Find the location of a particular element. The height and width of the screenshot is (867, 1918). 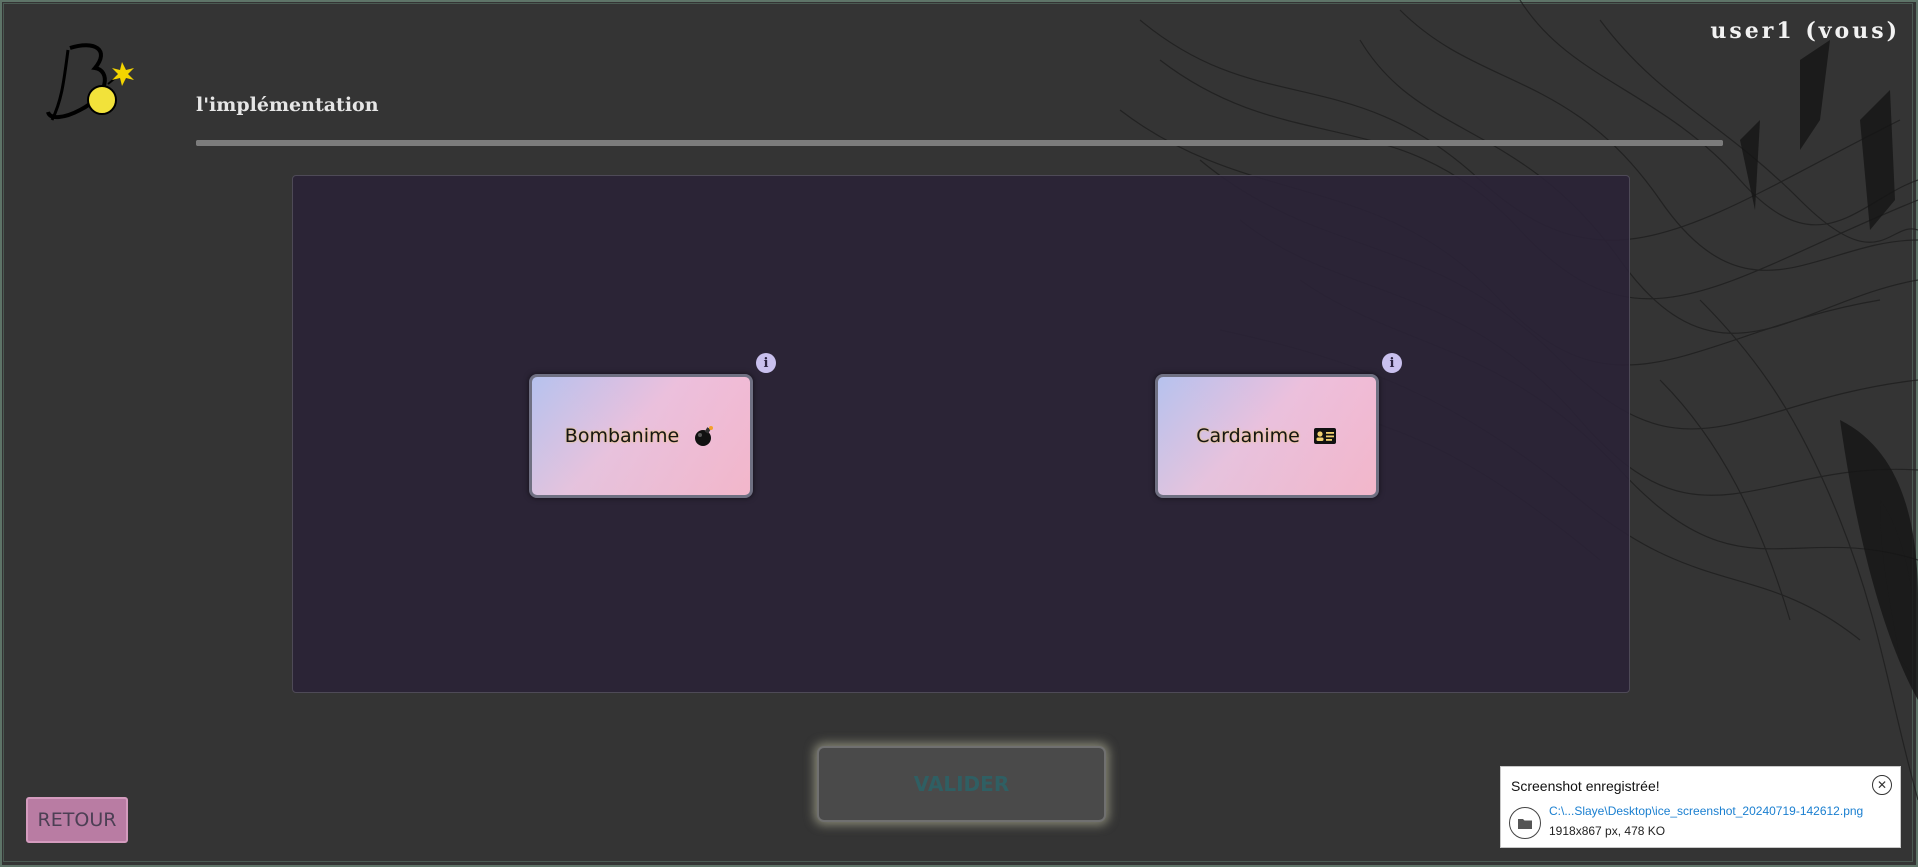

game-card-bombanime: Bombanime is located at coordinates (641, 436).